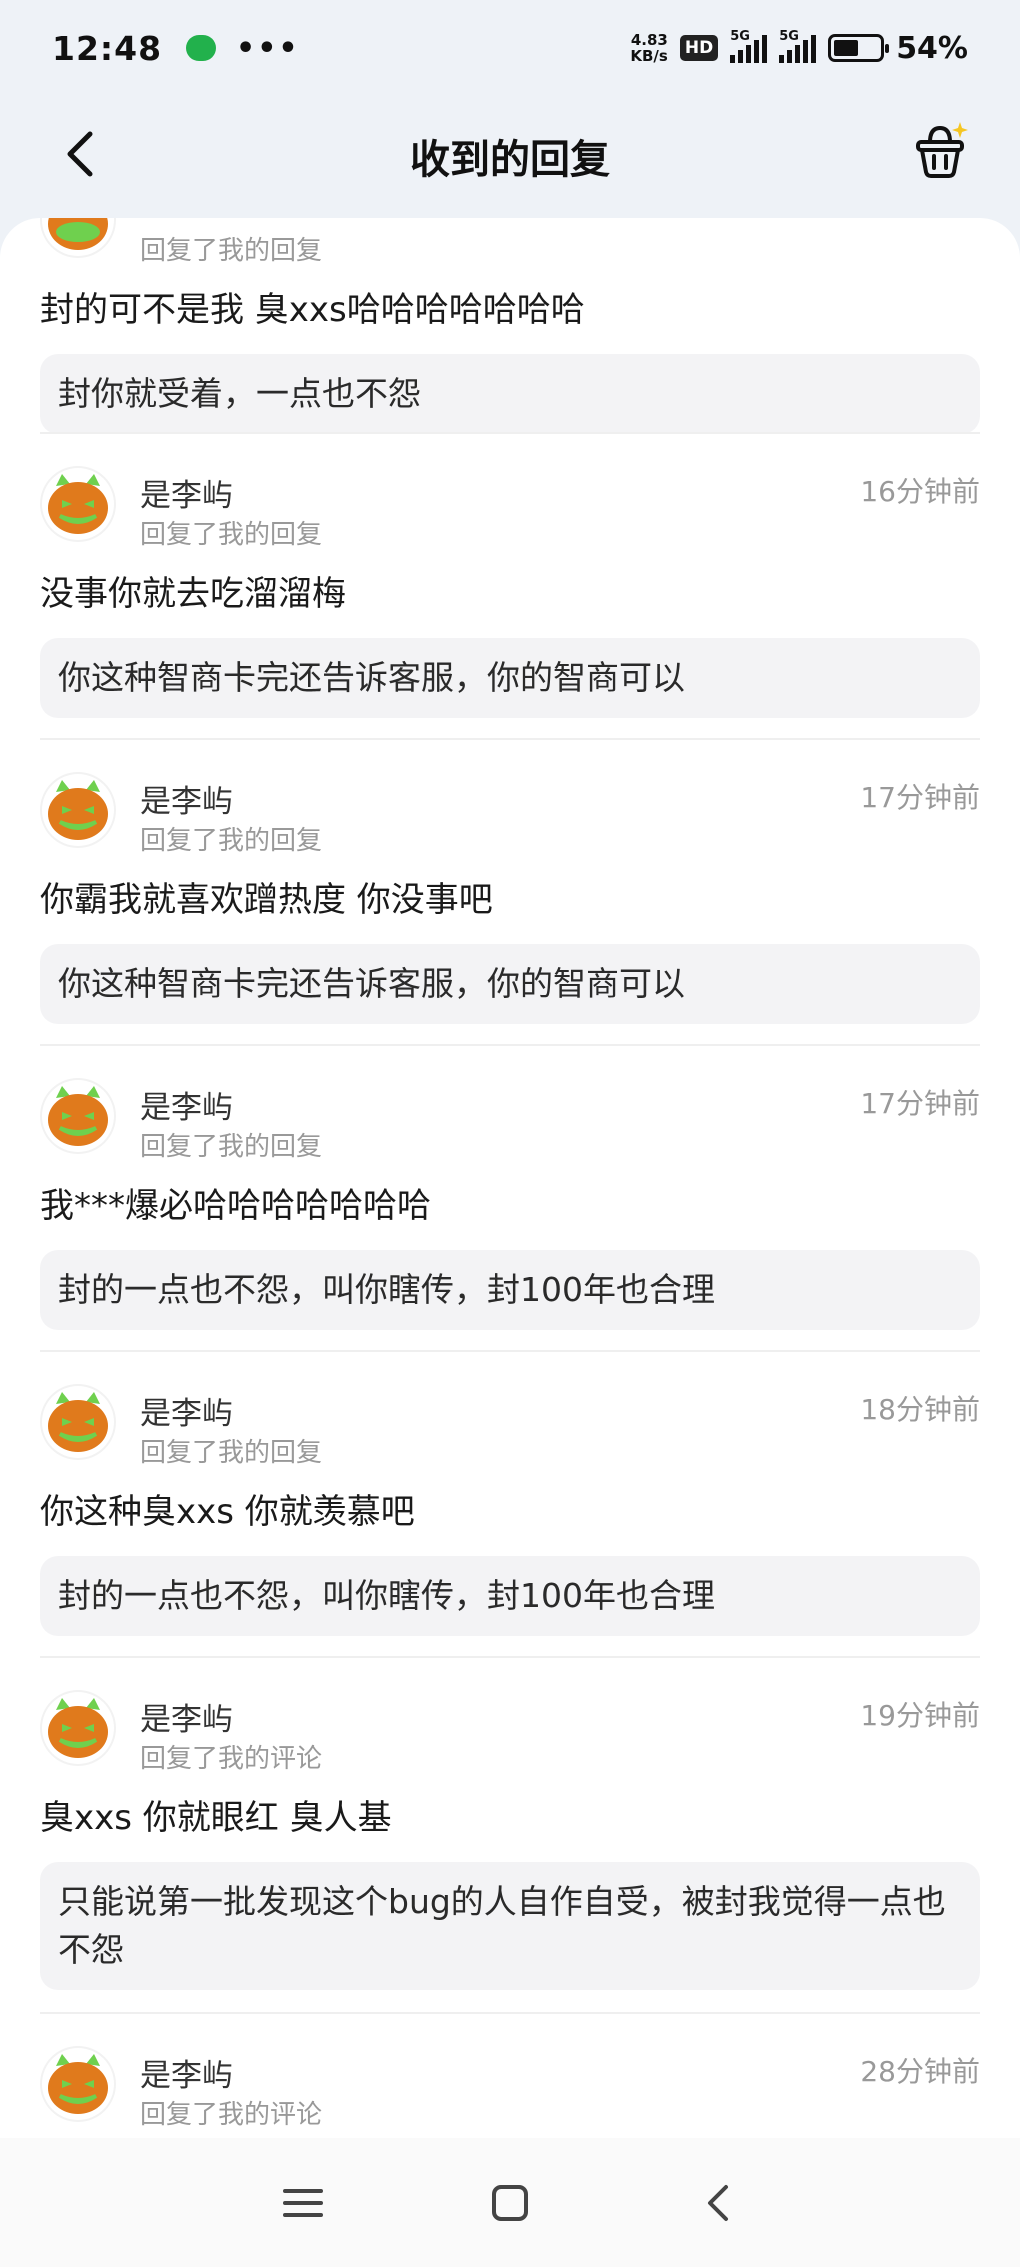  I want to click on reply-text: 没事你就去吃溜溜梅, so click(193, 594).